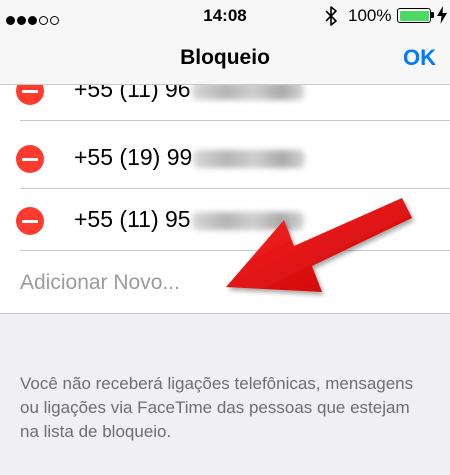  Describe the element at coordinates (225, 16) in the screenshot. I see `status-bar: 14:08 100%` at that location.